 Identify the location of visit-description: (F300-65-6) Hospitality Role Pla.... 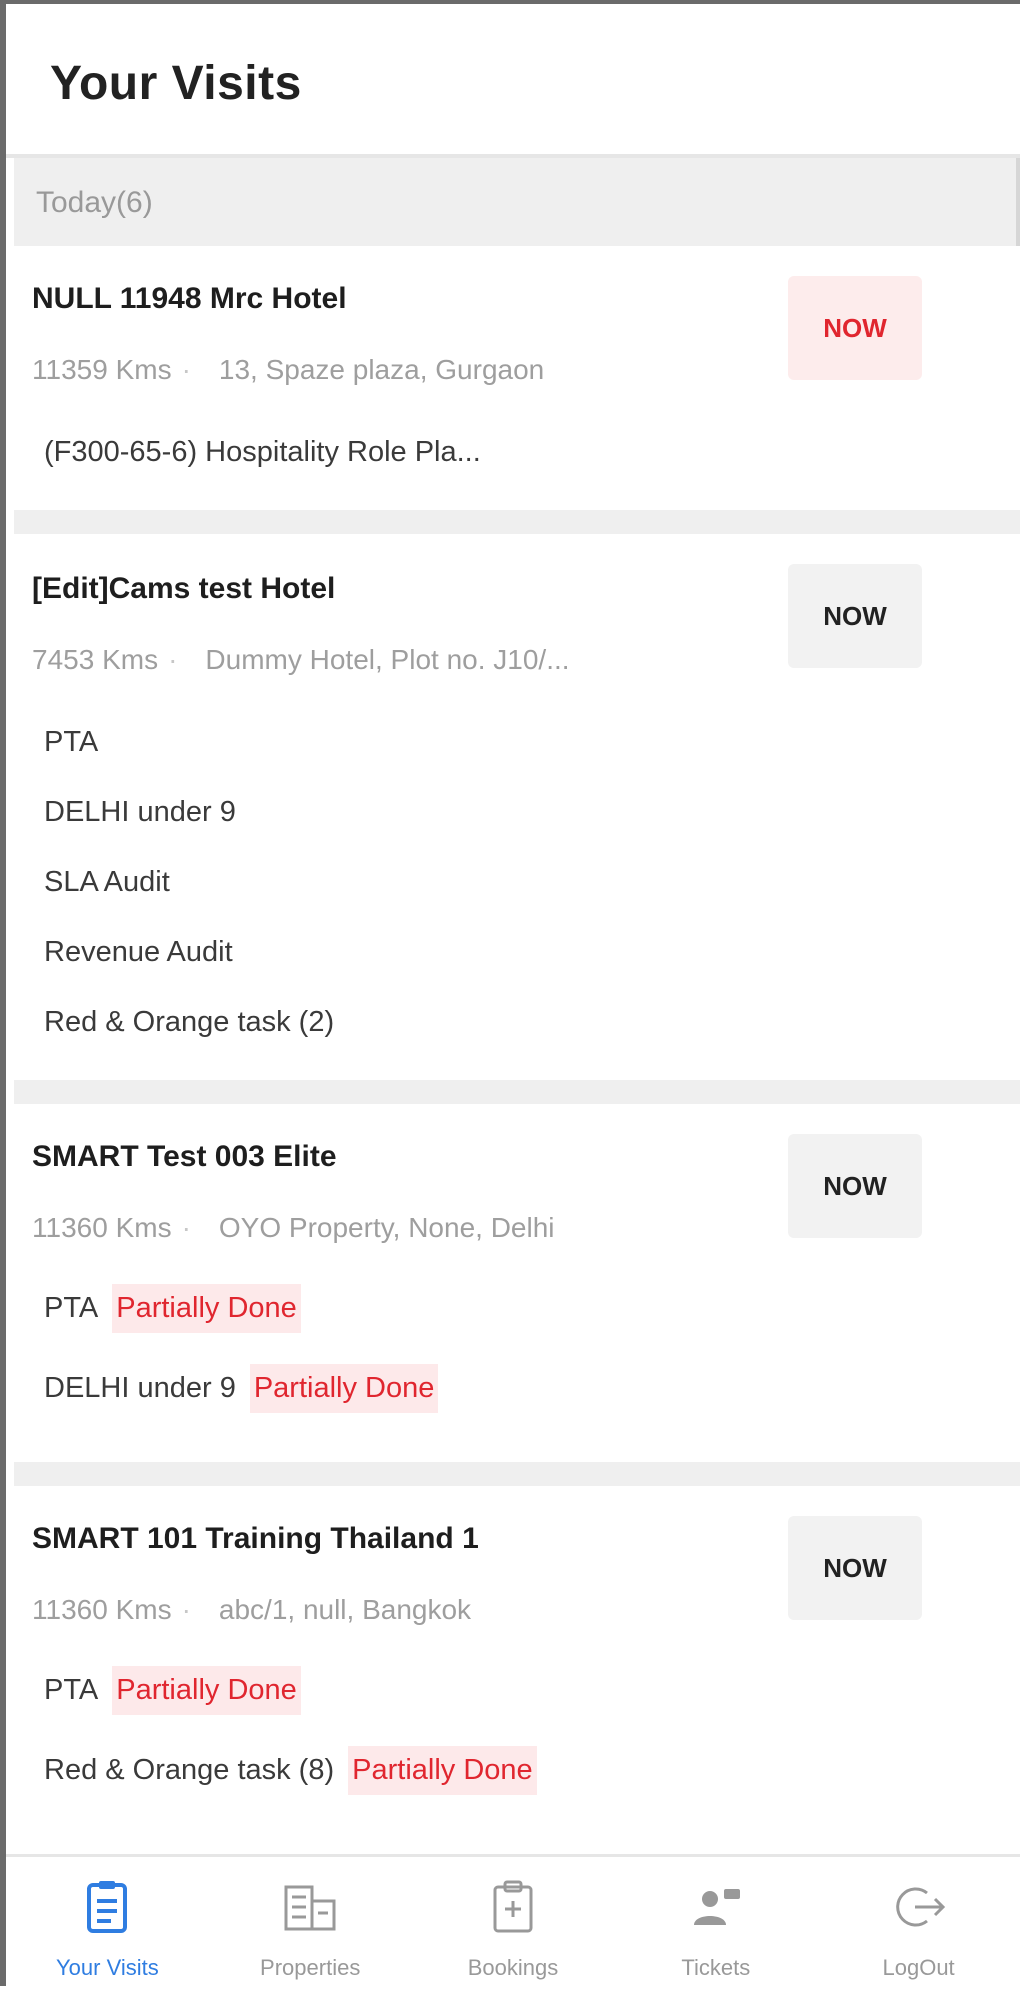
(262, 452).